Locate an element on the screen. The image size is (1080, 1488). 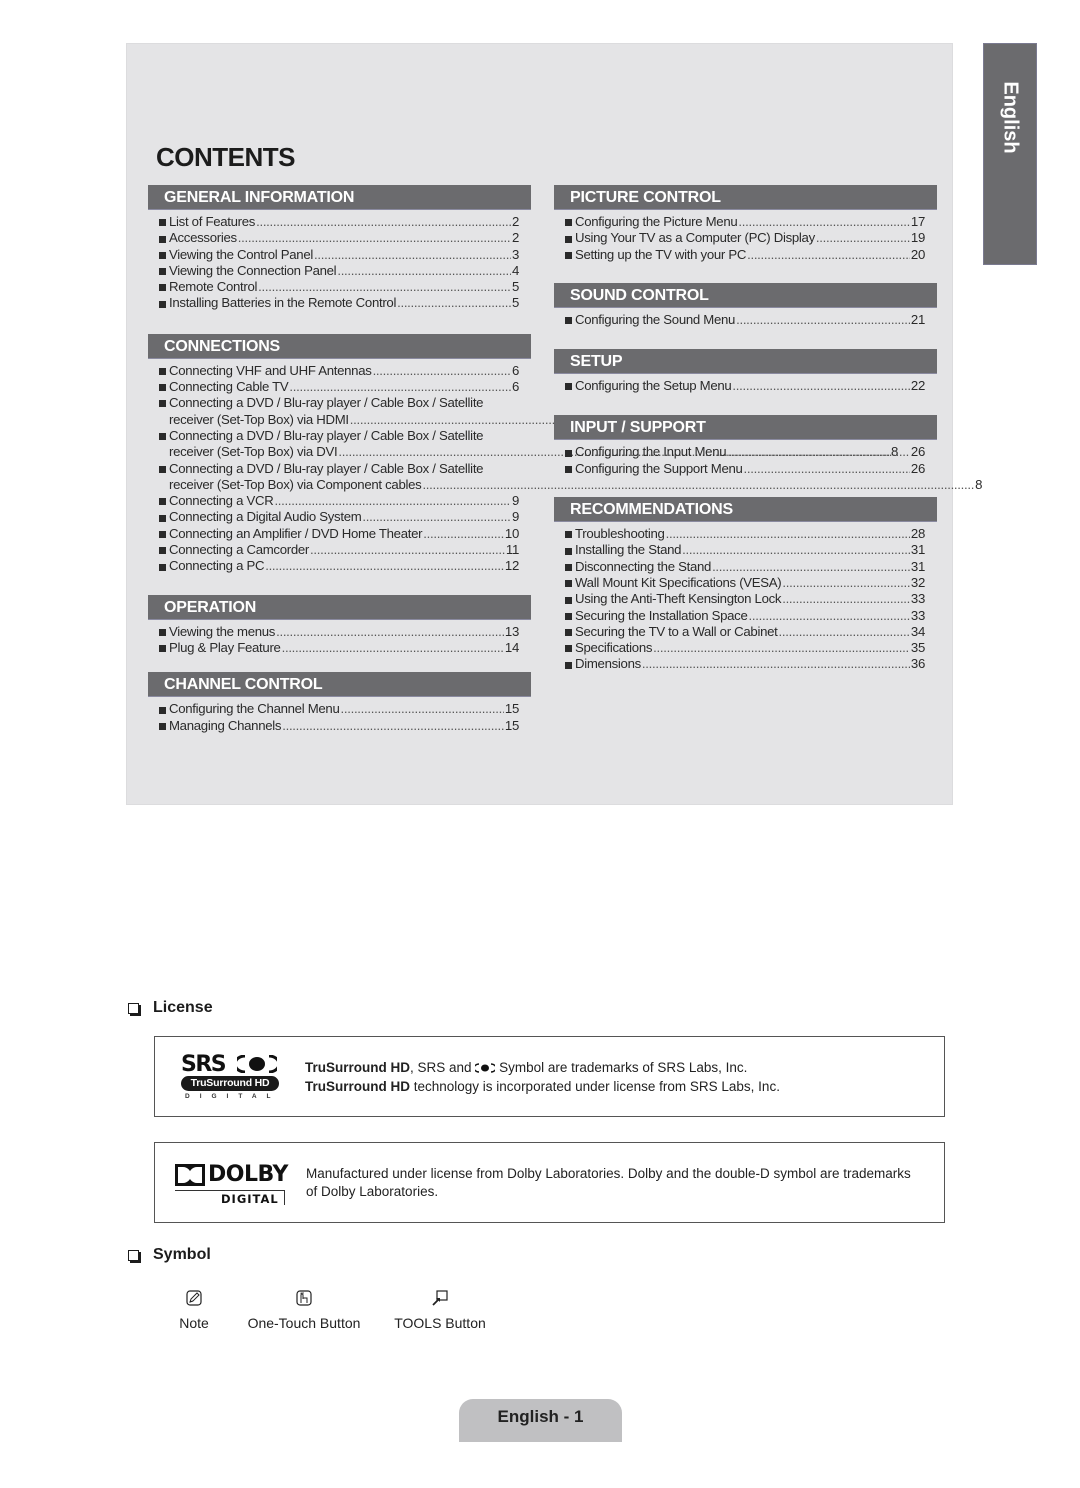
toc-item-text: Dimensions is located at coordinates (608, 664).